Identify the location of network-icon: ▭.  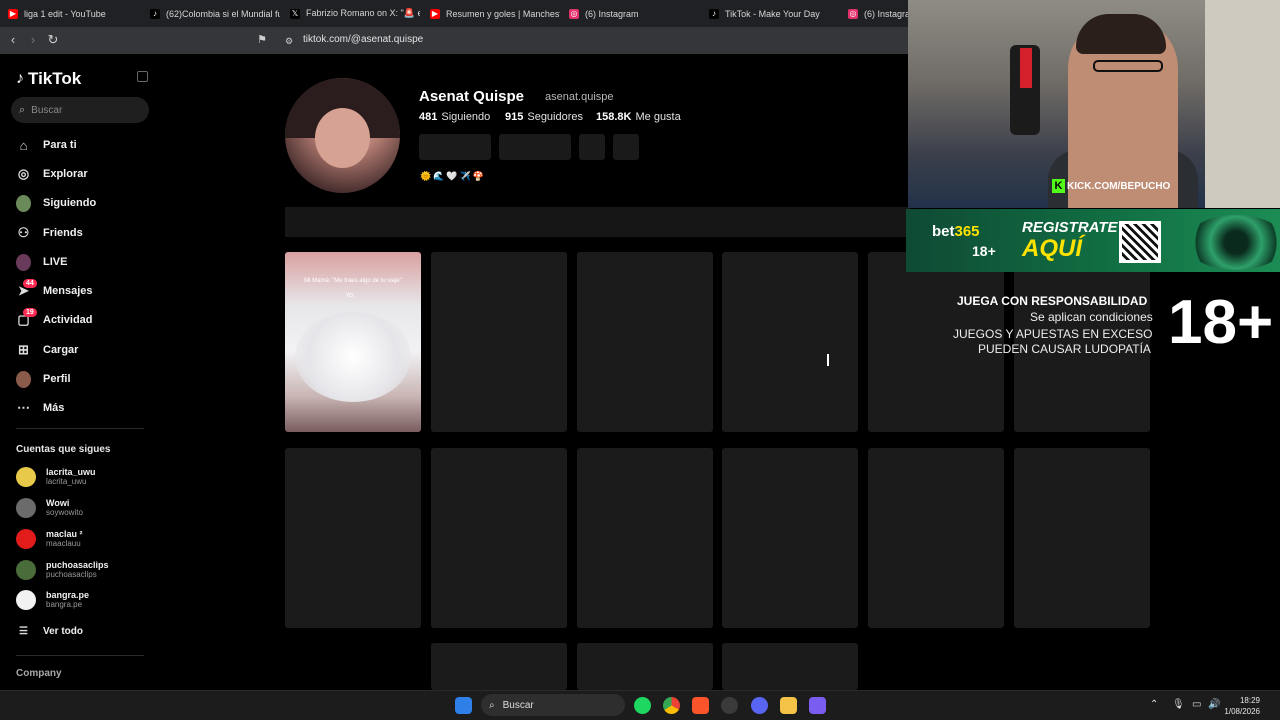
(1196, 704).